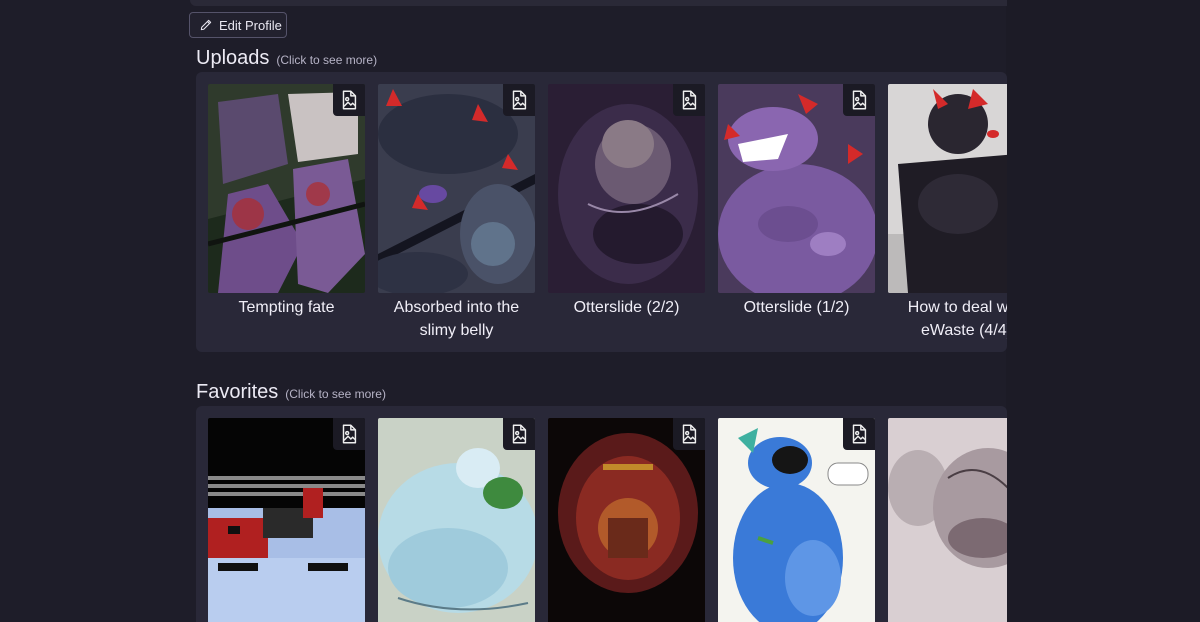  Describe the element at coordinates (326, 60) in the screenshot. I see `uploads-see-more-link: (Click to see more)` at that location.